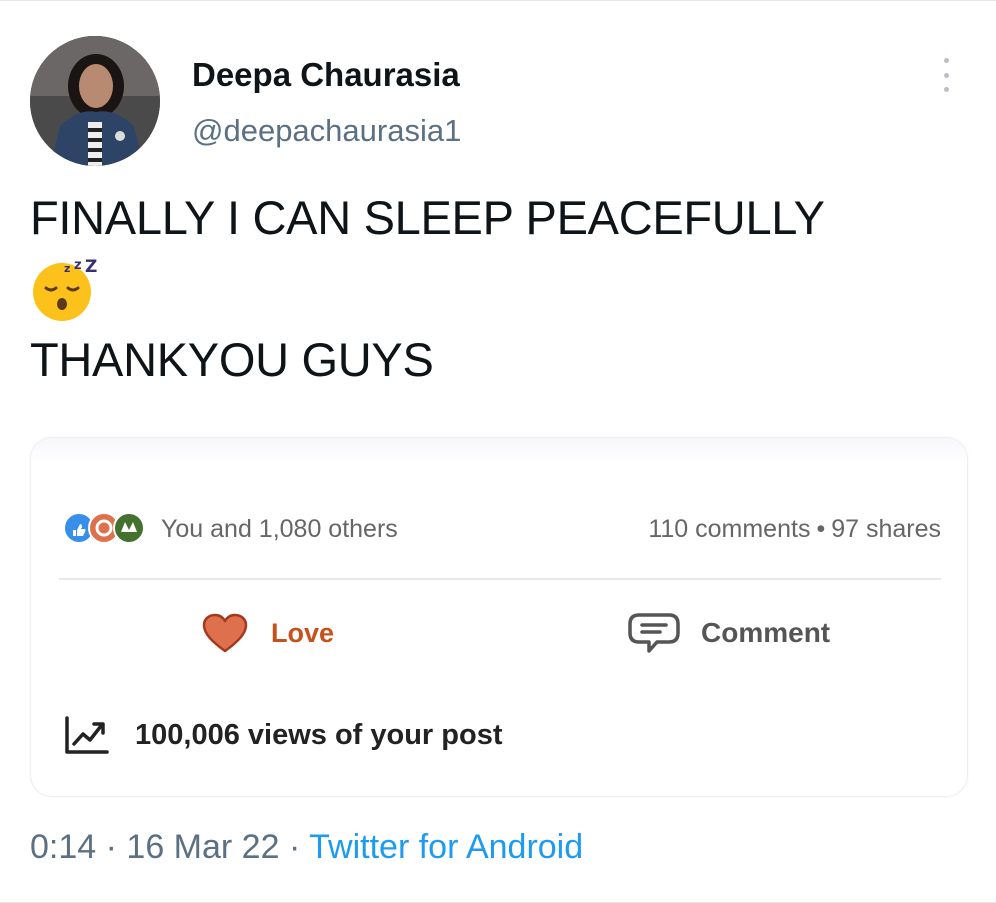 Image resolution: width=996 pixels, height=903 pixels. What do you see at coordinates (498, 3) in the screenshot?
I see `top-divider` at bounding box center [498, 3].